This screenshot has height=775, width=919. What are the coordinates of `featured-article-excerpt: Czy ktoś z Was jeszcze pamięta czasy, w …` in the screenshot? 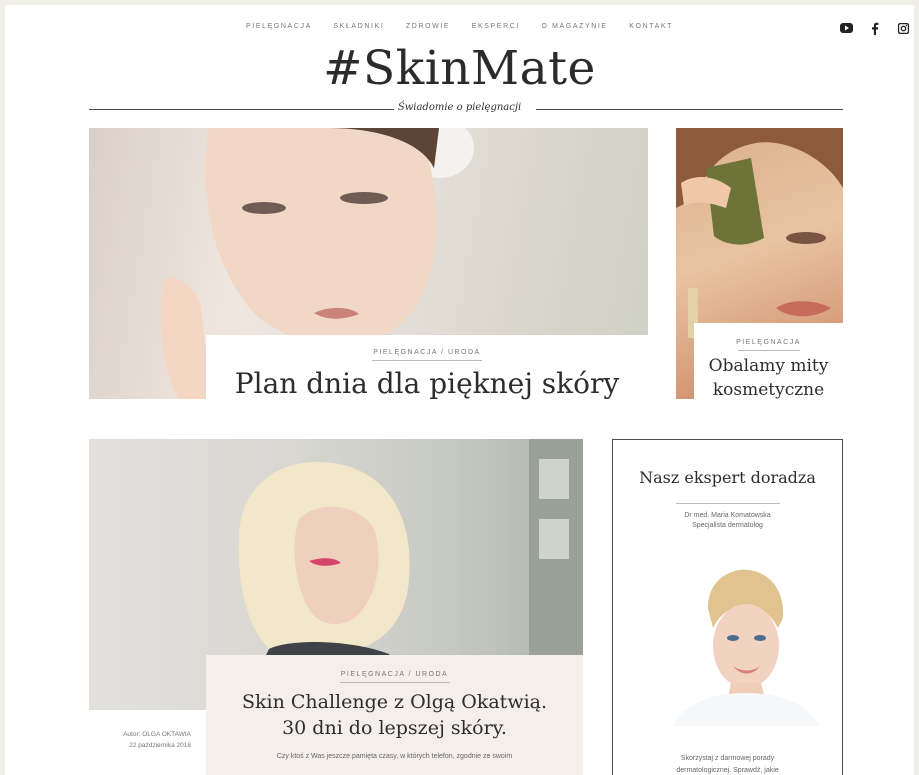 It's located at (394, 756).